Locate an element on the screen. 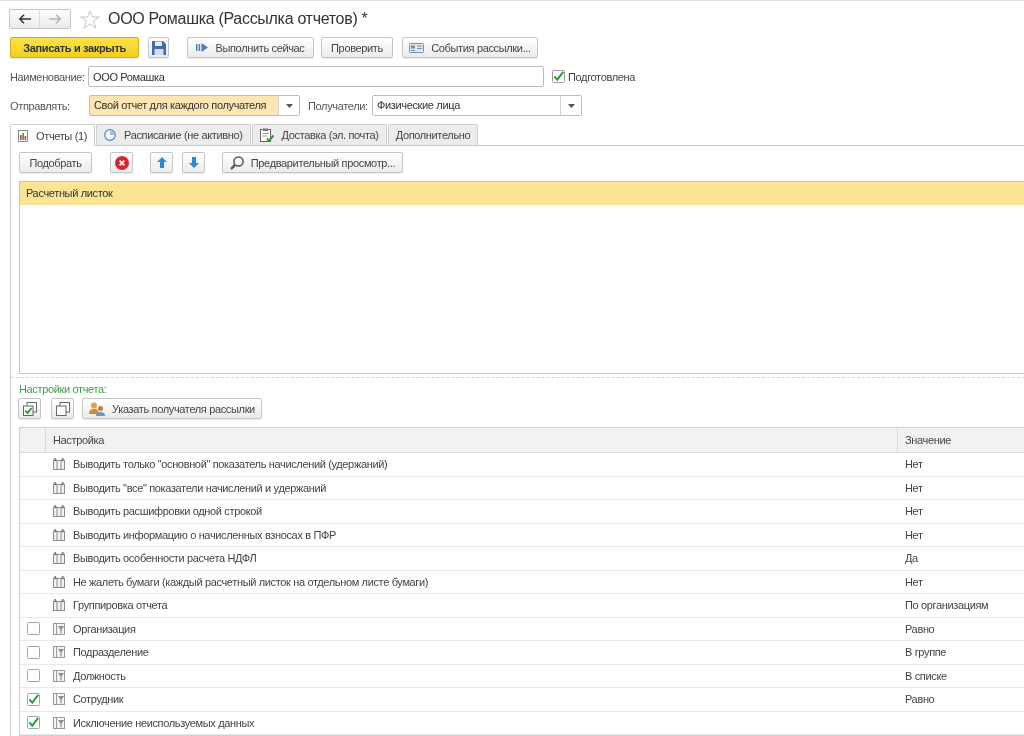 The image size is (1024, 736). delete-icon is located at coordinates (121, 162).